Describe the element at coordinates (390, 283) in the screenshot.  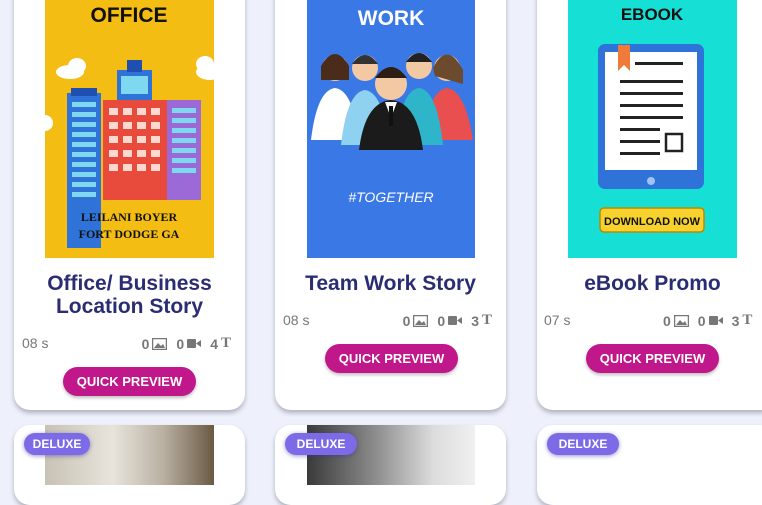
I see `template-title: Team Work Story` at that location.